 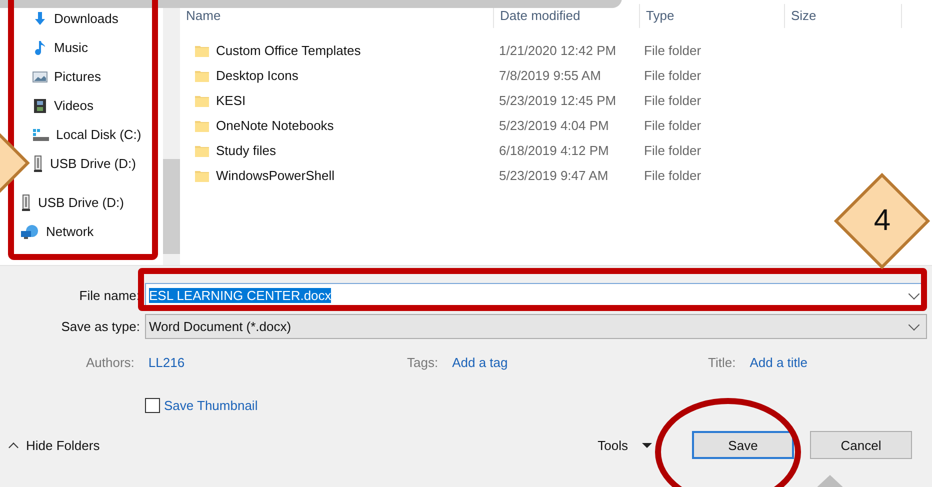 What do you see at coordinates (480, 362) in the screenshot?
I see `property-link: Add a tag` at bounding box center [480, 362].